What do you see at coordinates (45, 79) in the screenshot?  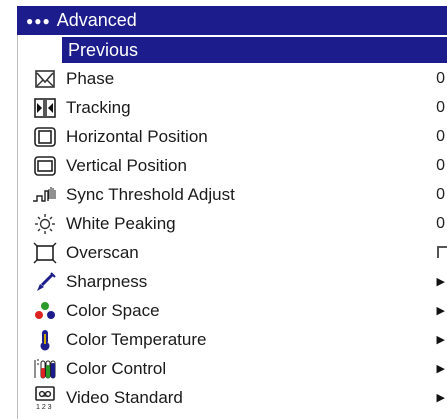 I see `phase-icon` at bounding box center [45, 79].